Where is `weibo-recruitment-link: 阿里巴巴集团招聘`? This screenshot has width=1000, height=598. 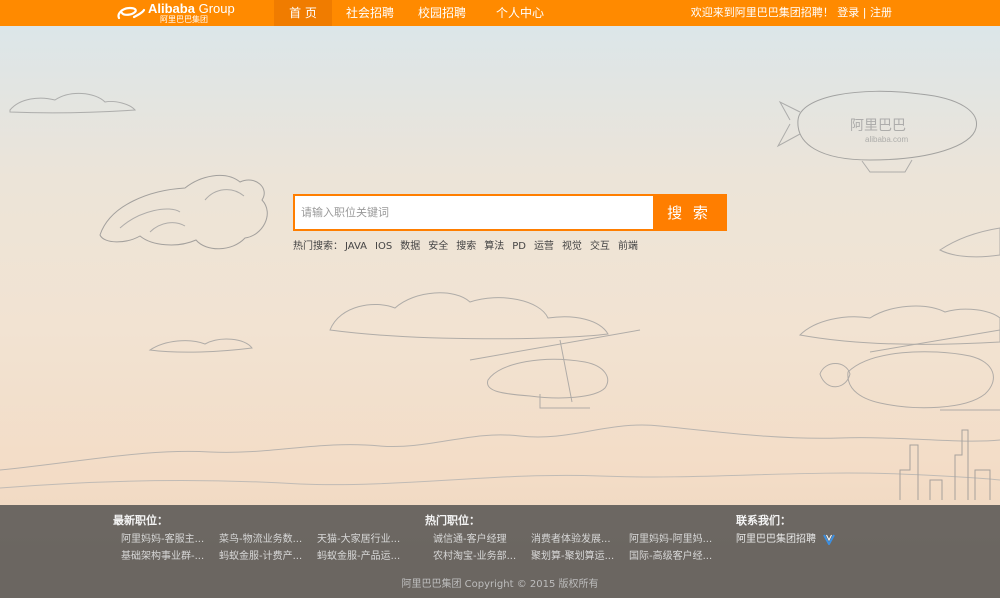
weibo-recruitment-link: 阿里巴巴集团招聘 is located at coordinates (786, 540).